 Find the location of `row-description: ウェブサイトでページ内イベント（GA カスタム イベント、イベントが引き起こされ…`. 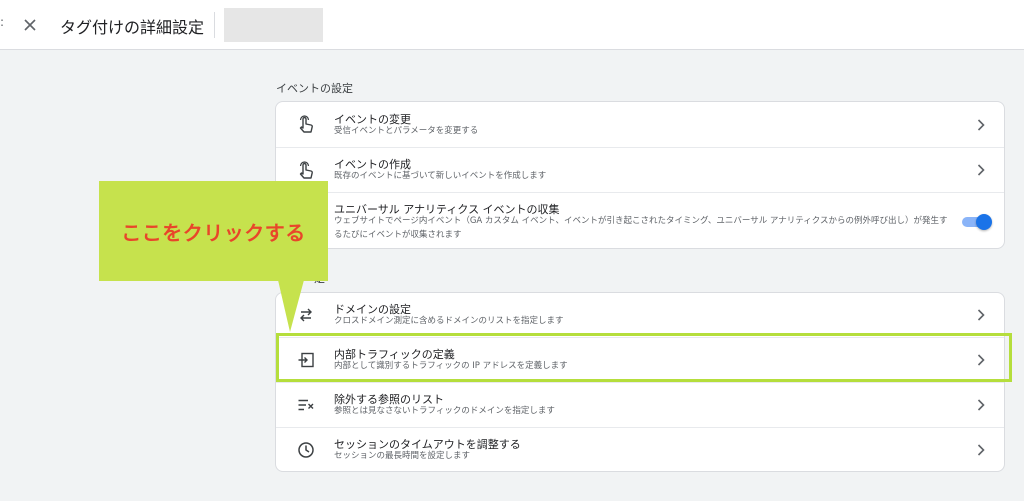

row-description: ウェブサイトでページ内イベント（GA カスタム イベント、イベントが引き起こされ… is located at coordinates (641, 228).